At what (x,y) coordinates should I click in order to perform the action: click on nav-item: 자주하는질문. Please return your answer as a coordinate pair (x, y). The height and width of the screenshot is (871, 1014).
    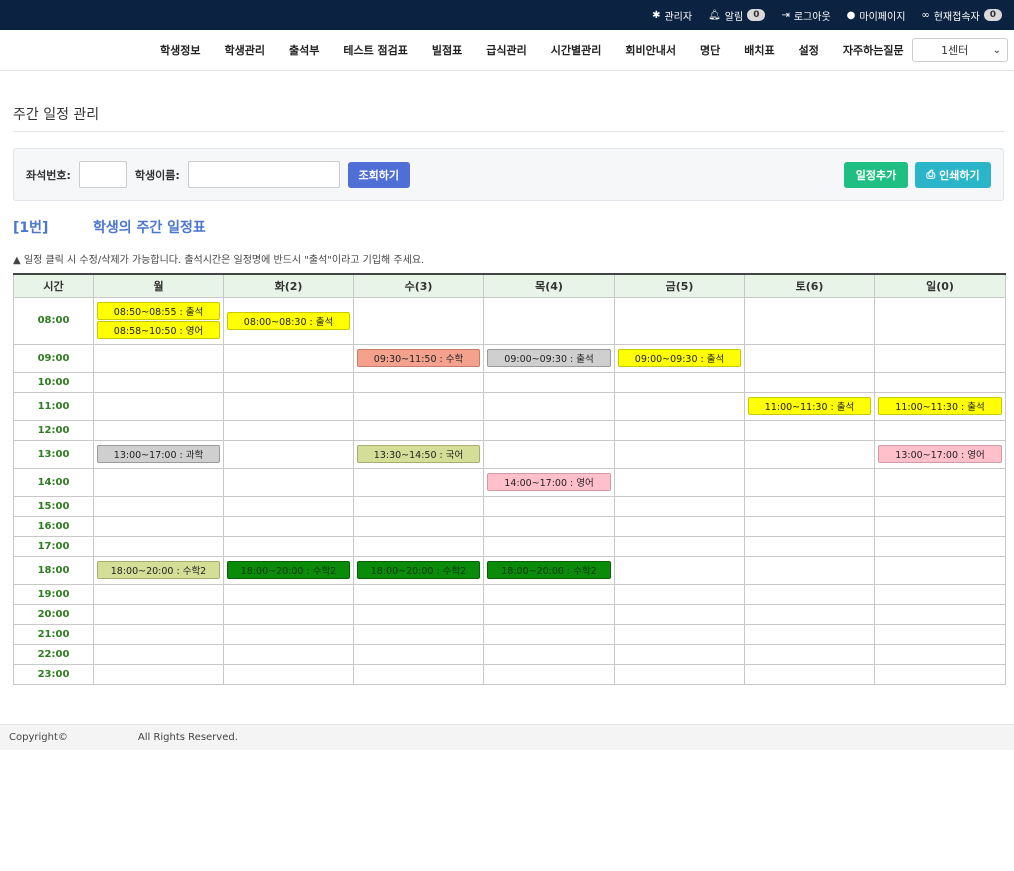
    Looking at the image, I should click on (873, 50).